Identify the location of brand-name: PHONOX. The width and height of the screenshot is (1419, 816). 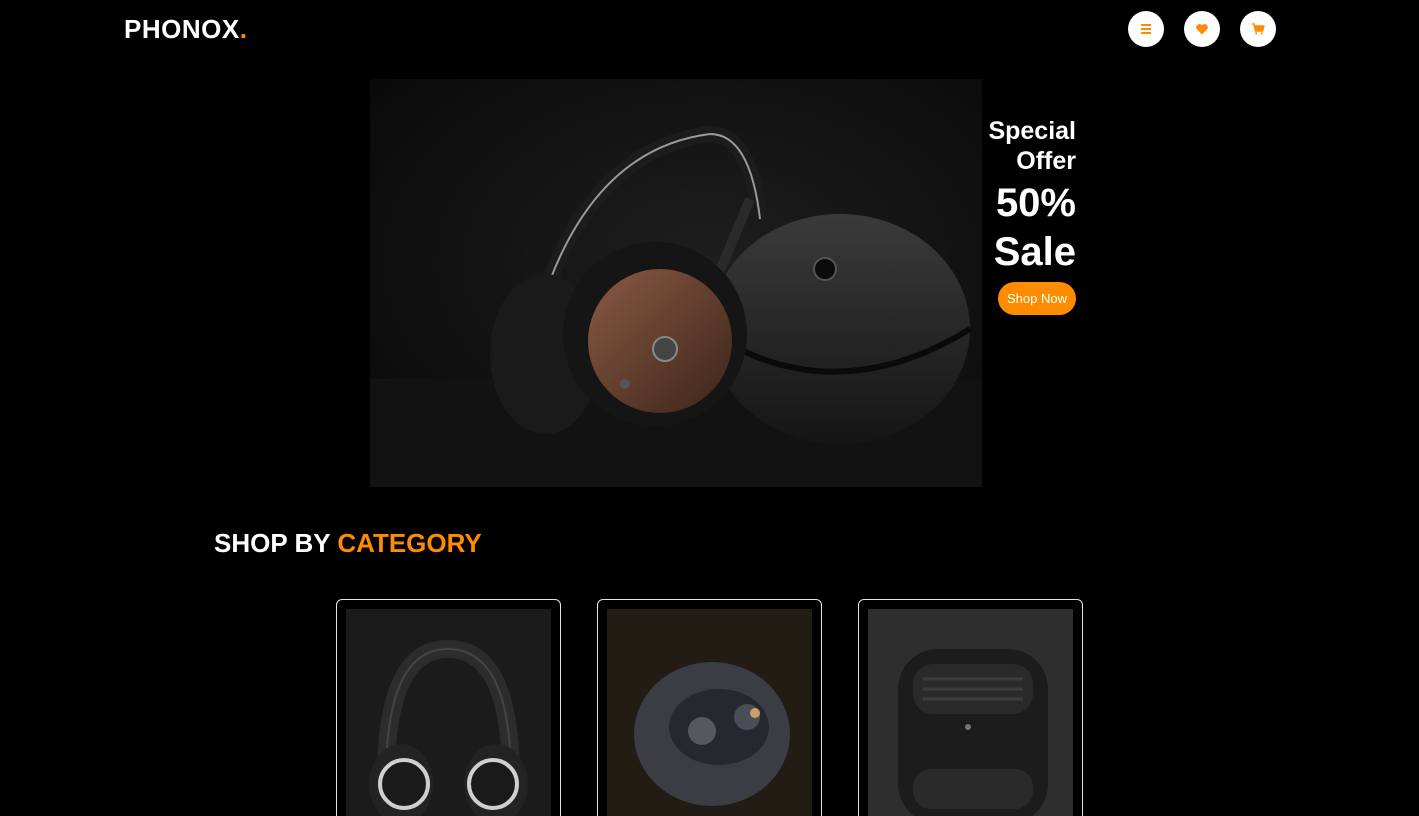
(182, 29).